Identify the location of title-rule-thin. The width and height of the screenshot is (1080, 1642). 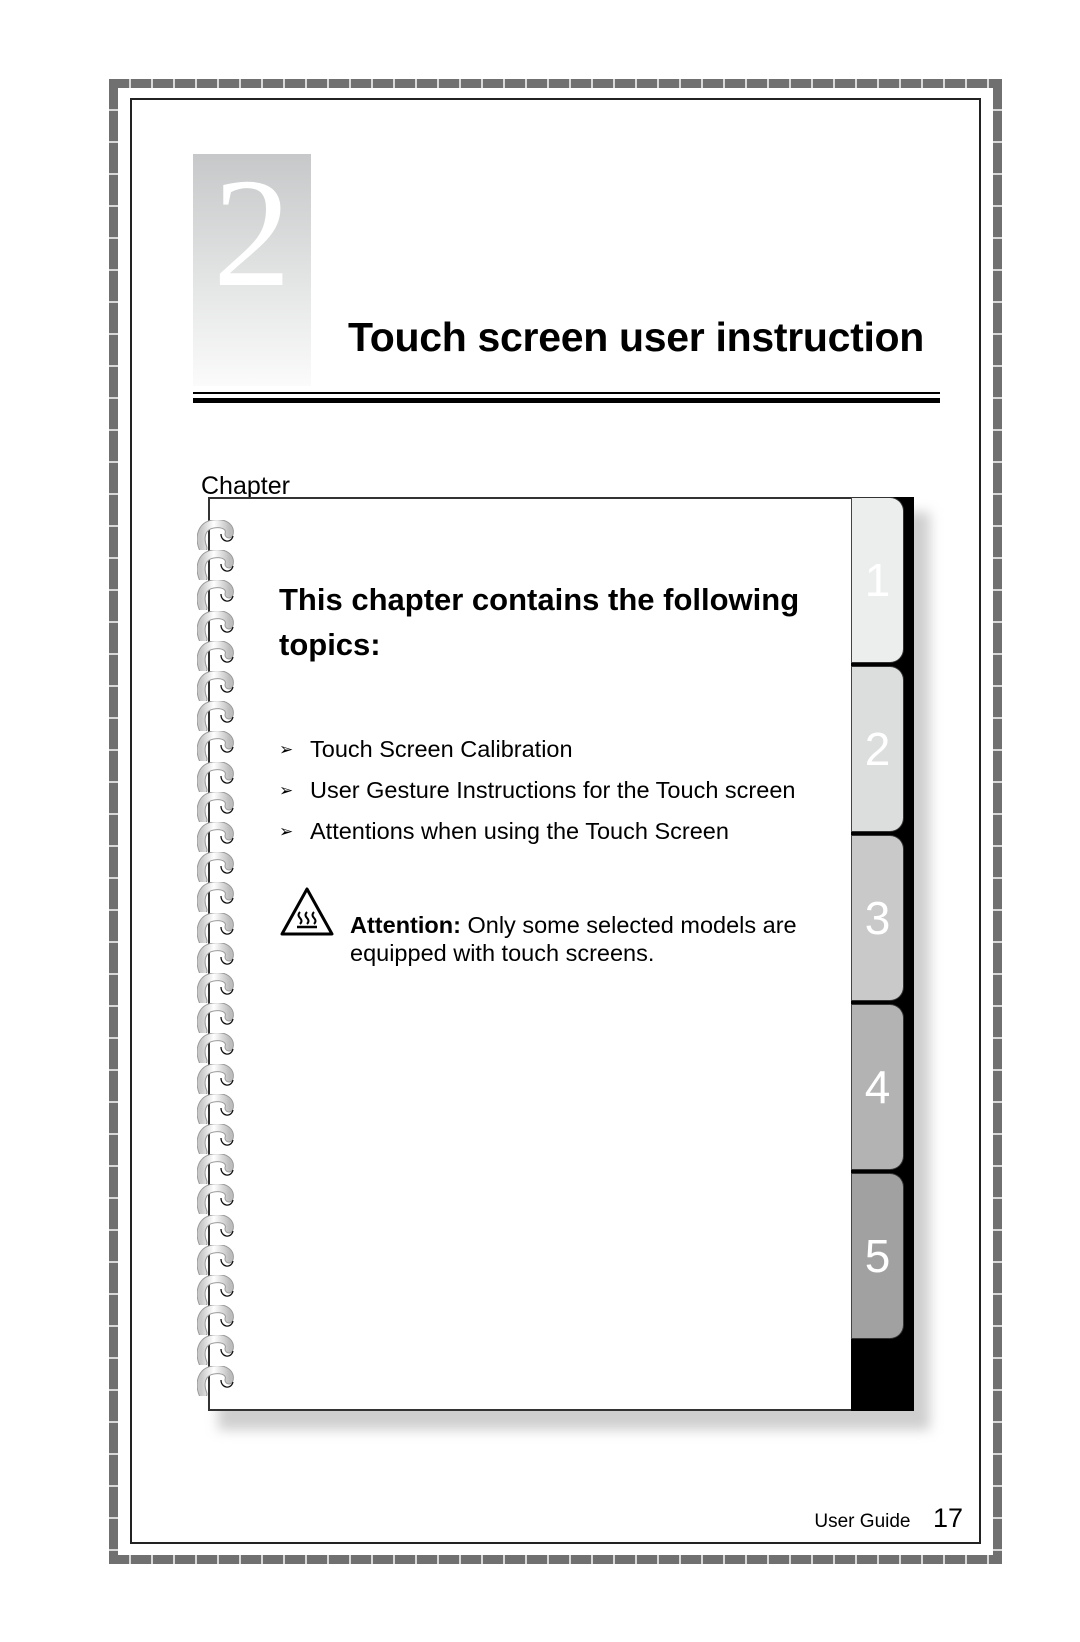
(566, 393).